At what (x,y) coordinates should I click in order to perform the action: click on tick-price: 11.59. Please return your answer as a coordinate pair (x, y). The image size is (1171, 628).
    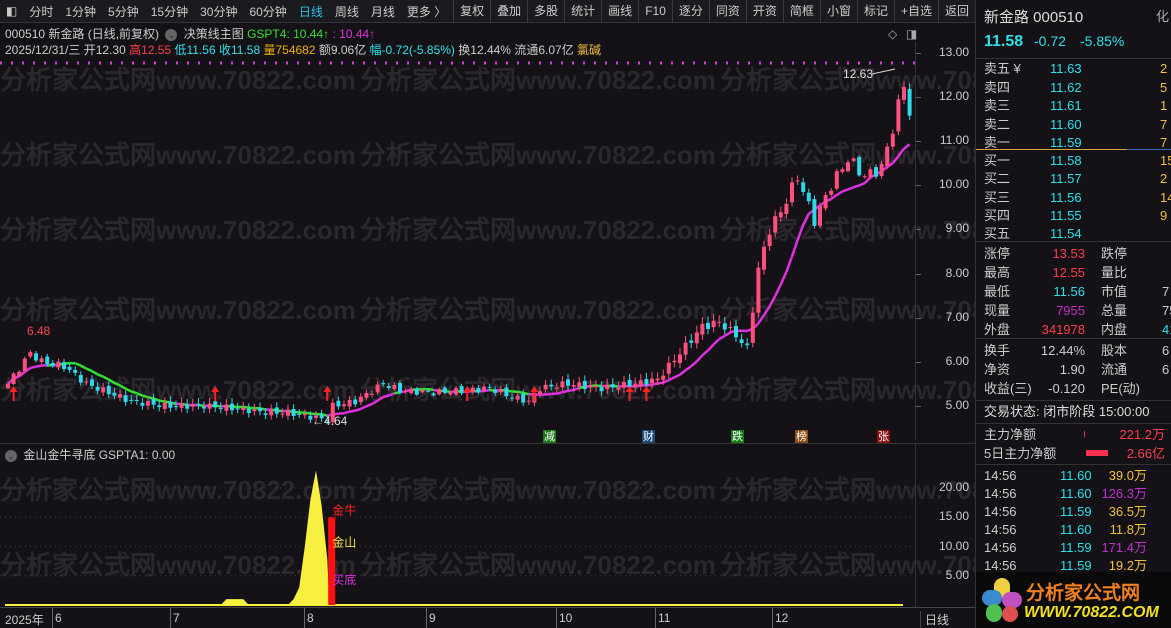
    Looking at the image, I should click on (1076, 547).